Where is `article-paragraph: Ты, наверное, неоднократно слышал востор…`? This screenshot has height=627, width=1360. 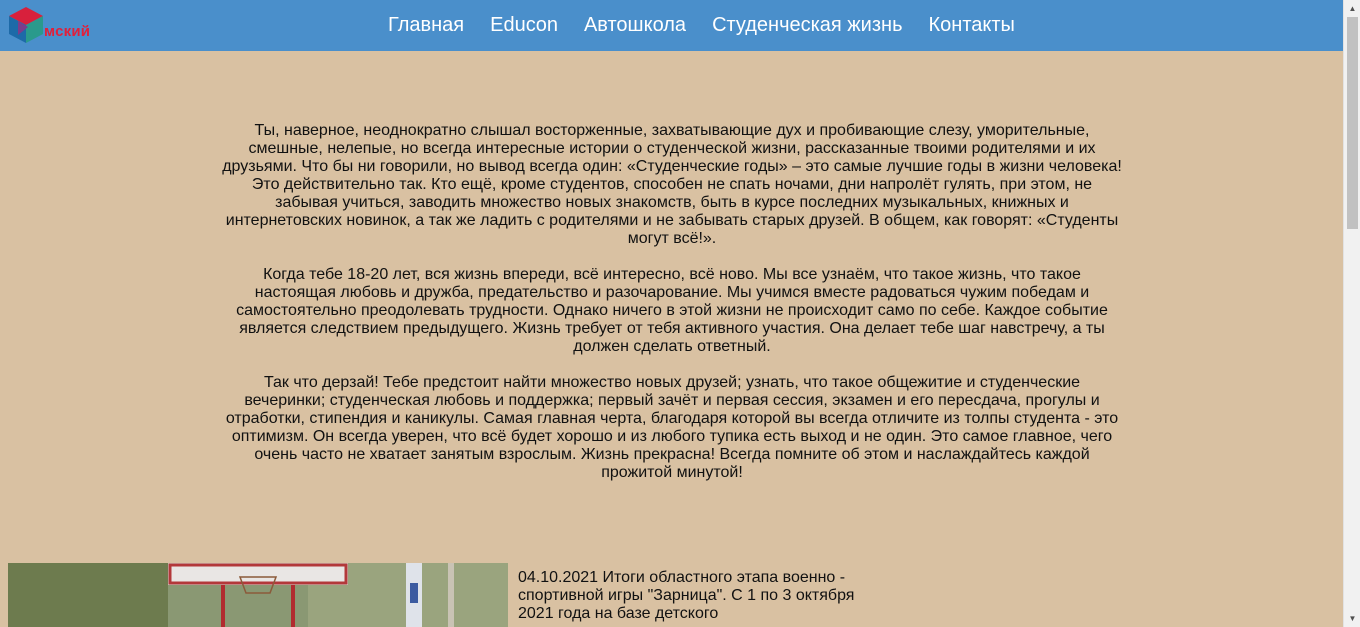 article-paragraph: Ты, наверное, неоднократно слышал востор… is located at coordinates (672, 184).